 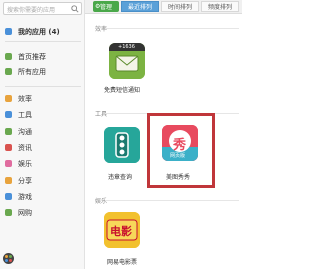 I want to click on sidebar-item-my-apps: 我的应用 (4), so click(x=42, y=32).